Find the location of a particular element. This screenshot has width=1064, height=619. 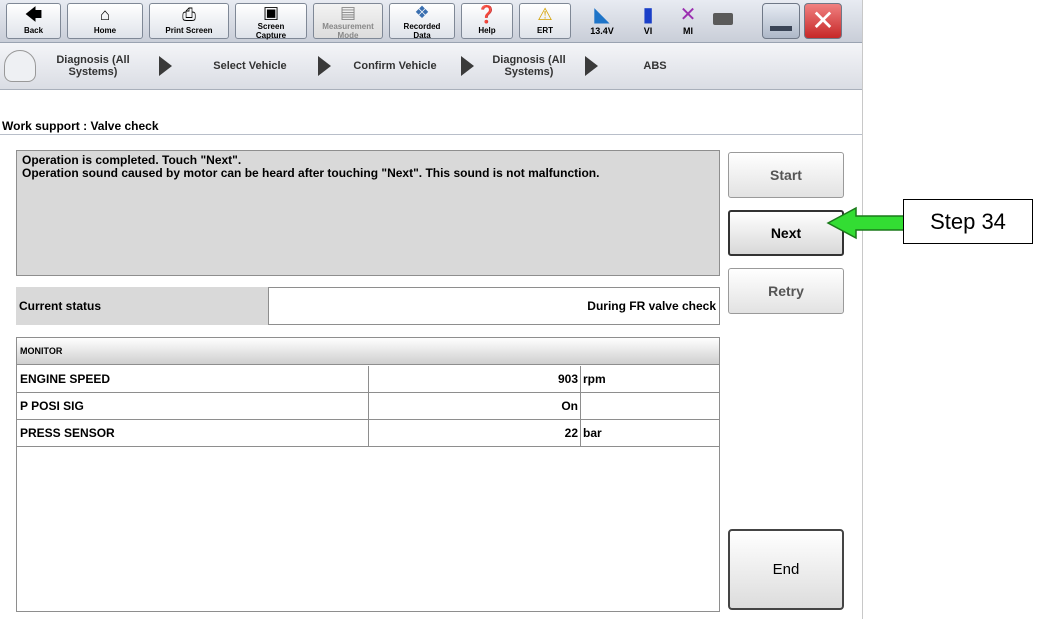

close-icon: ✕ is located at coordinates (823, 20).